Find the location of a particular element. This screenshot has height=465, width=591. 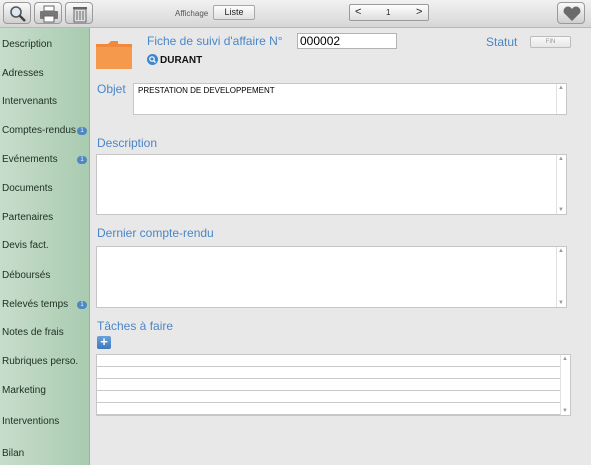

toolbar: Affichage Liste < 1 > is located at coordinates (295, 14).